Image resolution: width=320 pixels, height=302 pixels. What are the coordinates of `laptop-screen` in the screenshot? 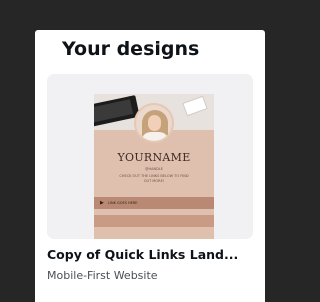 It's located at (114, 111).